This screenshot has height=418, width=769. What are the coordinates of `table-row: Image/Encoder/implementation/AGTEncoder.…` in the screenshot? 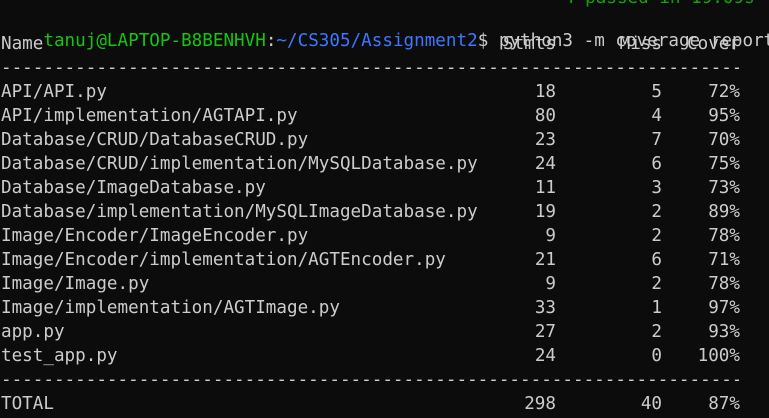 It's located at (384, 260).